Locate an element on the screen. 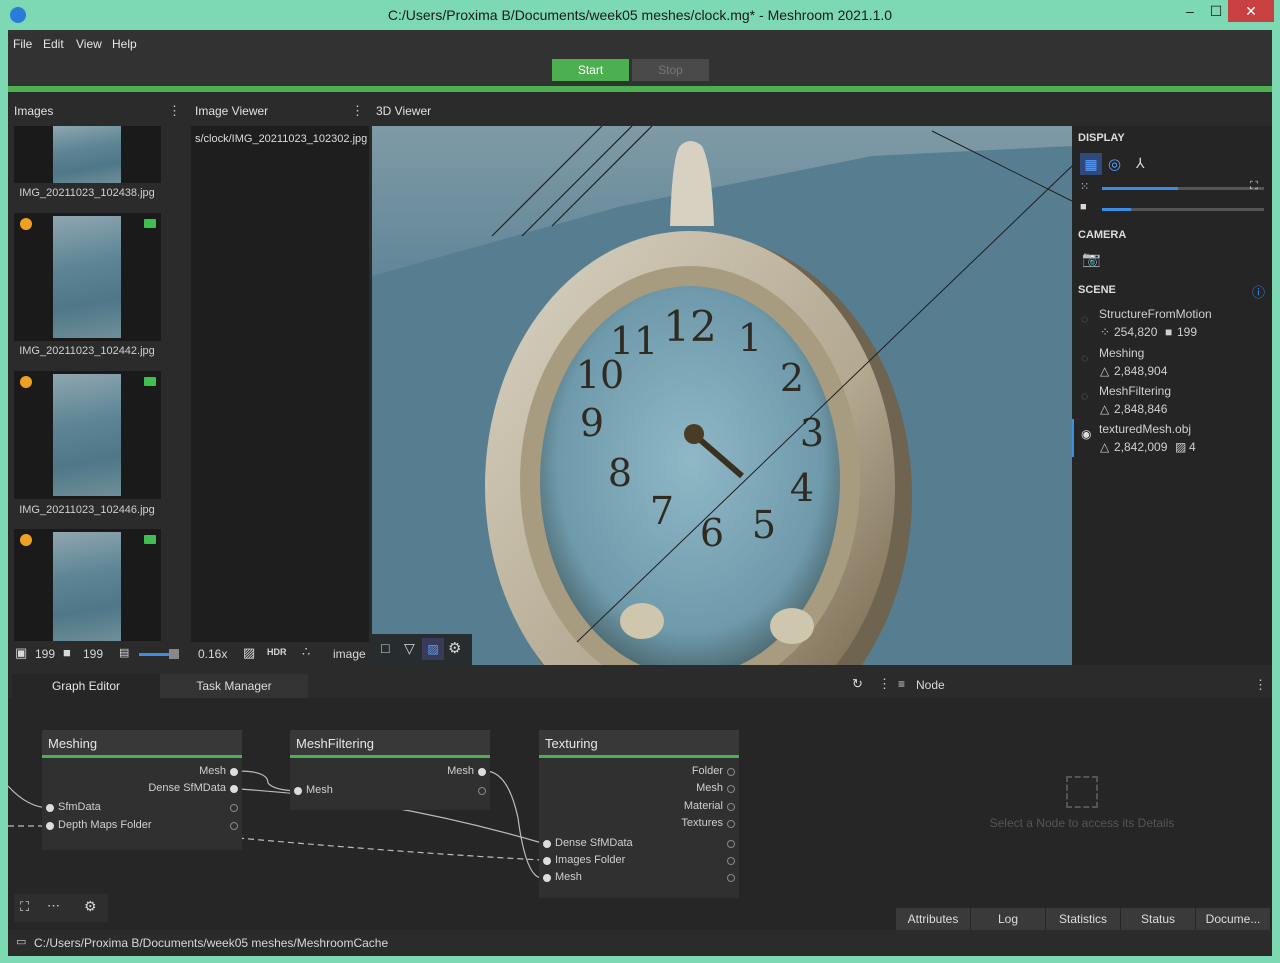  image-label: IMG_20211023_102442.jpg is located at coordinates (87, 351).